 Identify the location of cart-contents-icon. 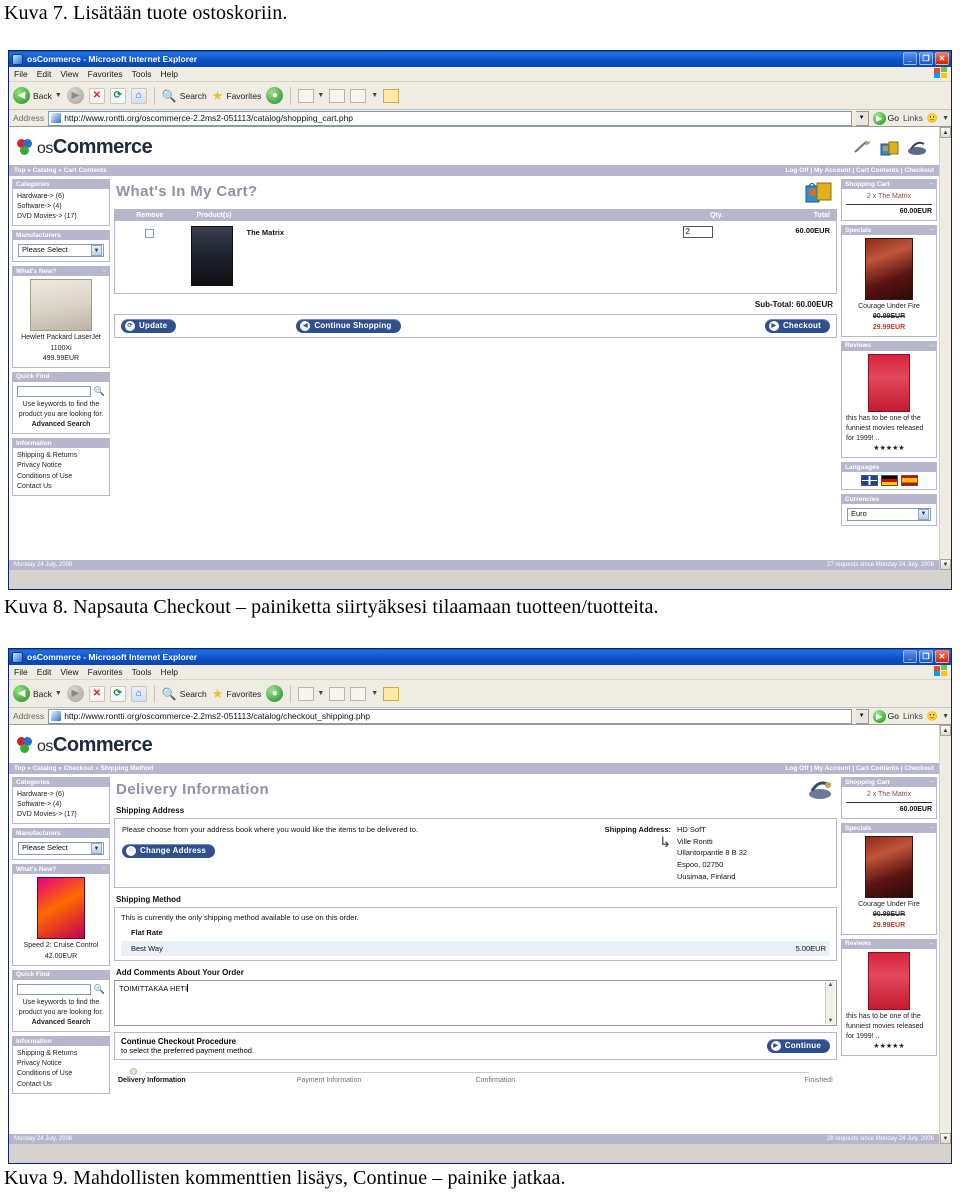
(890, 147).